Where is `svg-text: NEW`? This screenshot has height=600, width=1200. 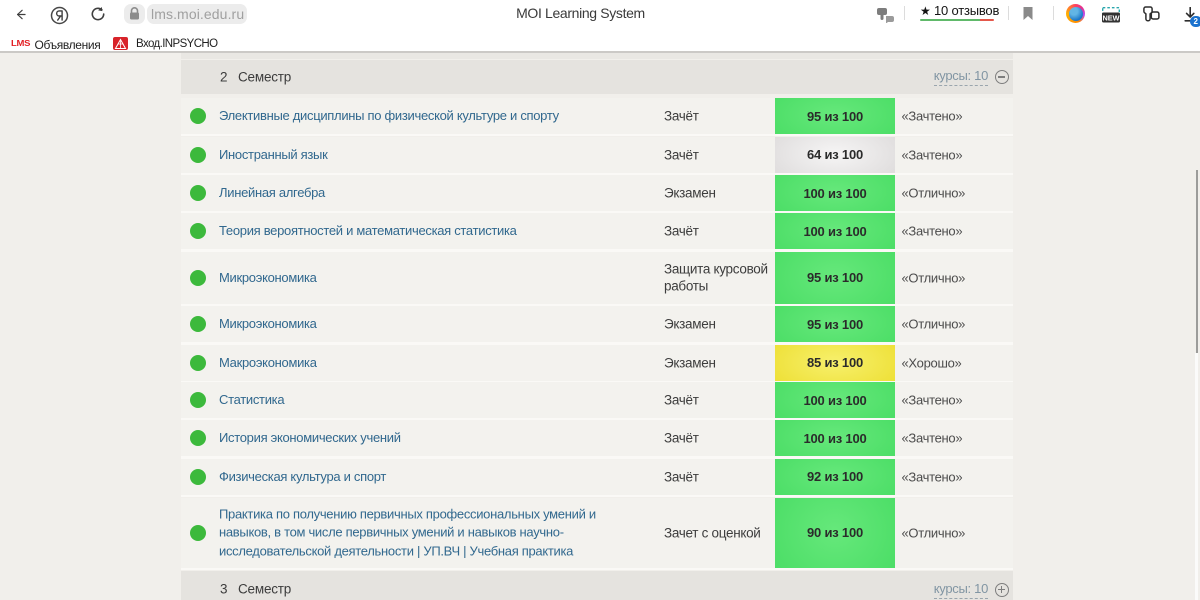
svg-text: NEW is located at coordinates (1110, 17).